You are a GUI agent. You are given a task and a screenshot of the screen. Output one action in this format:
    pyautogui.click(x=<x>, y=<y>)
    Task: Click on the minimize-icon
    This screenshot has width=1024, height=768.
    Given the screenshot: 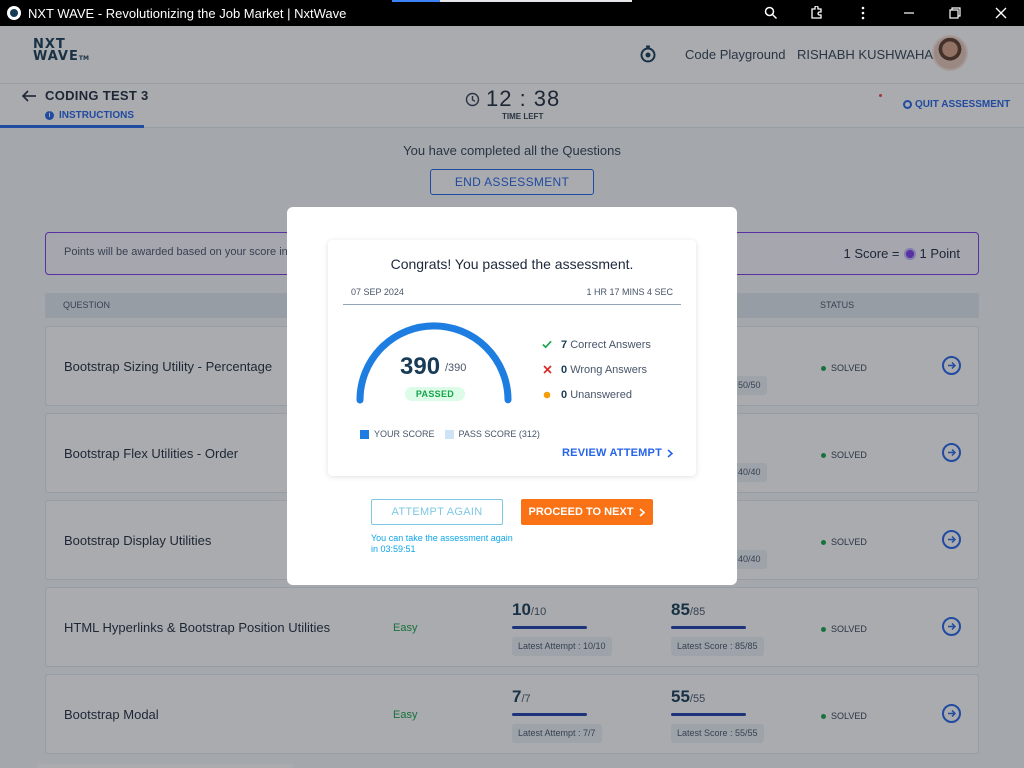 What is the action you would take?
    pyautogui.click(x=909, y=13)
    